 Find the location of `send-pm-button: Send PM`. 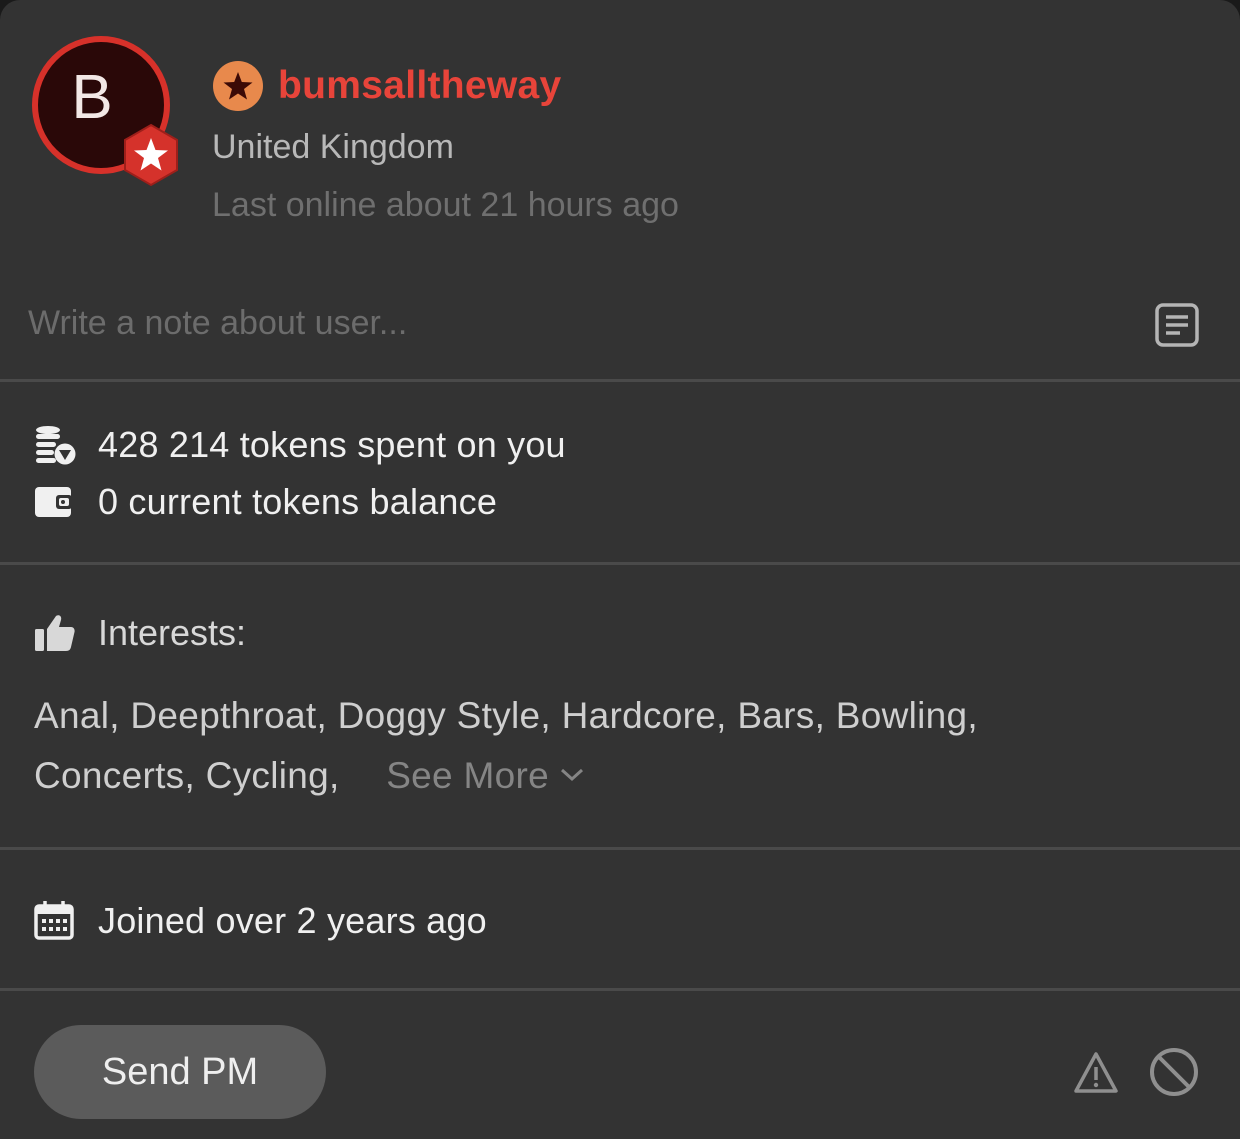

send-pm-button: Send PM is located at coordinates (180, 1072).